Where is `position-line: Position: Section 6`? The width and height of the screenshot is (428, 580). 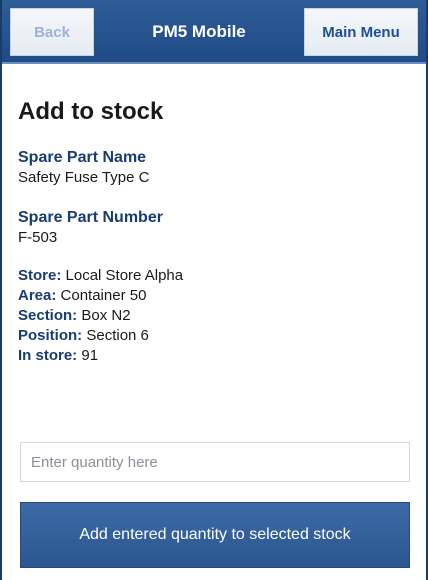 position-line: Position: Section 6 is located at coordinates (216, 336).